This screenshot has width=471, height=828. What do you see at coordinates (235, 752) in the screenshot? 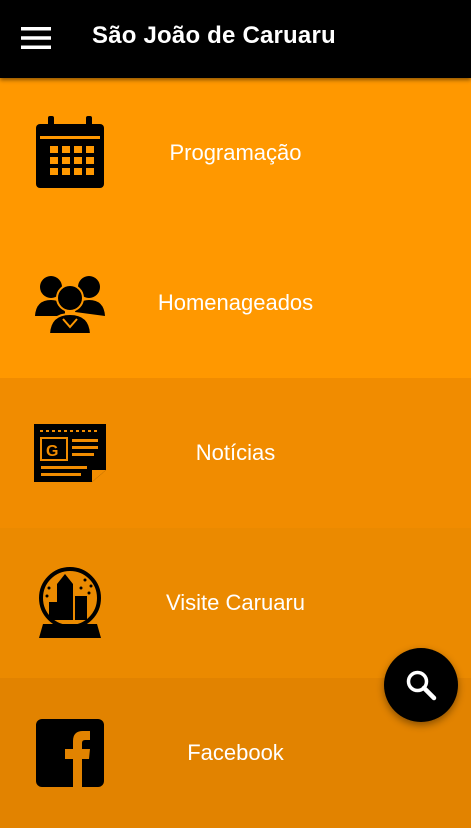
I see `list-item-label: Facebook` at bounding box center [235, 752].